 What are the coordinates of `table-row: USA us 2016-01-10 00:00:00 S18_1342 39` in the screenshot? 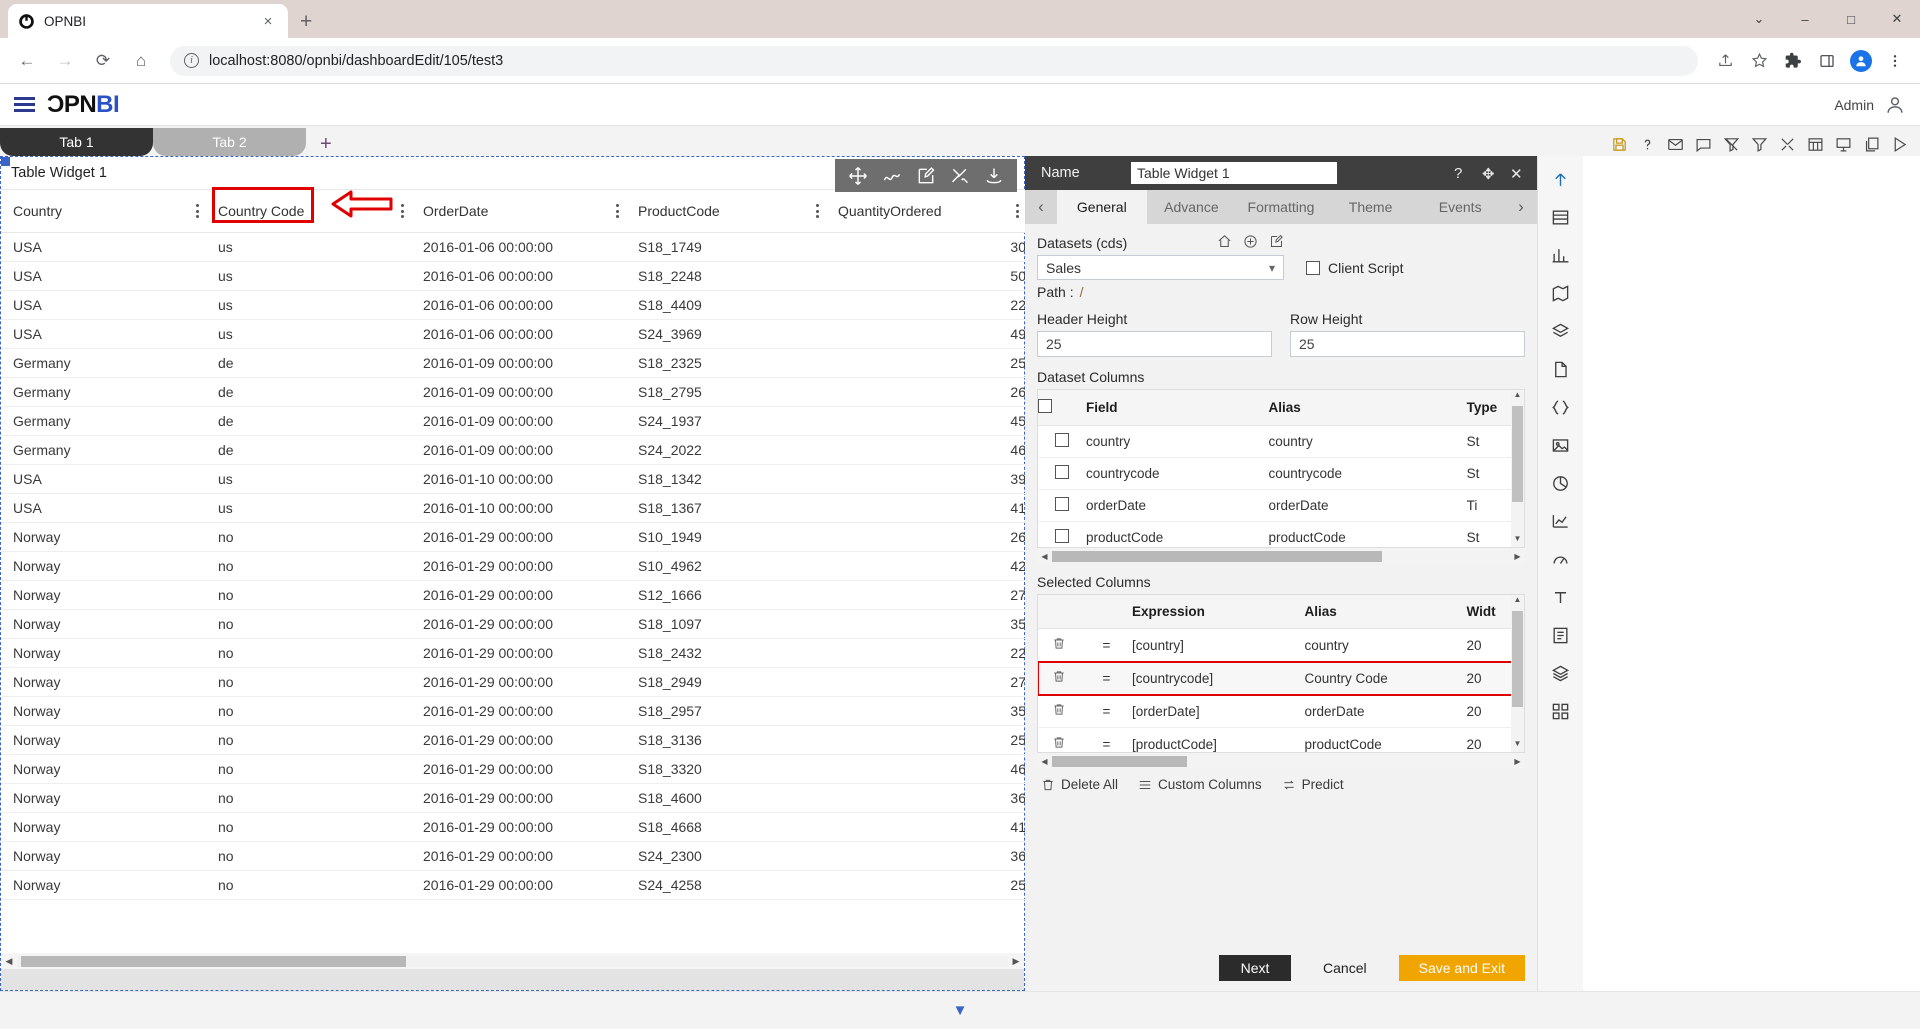 It's located at (513, 479).